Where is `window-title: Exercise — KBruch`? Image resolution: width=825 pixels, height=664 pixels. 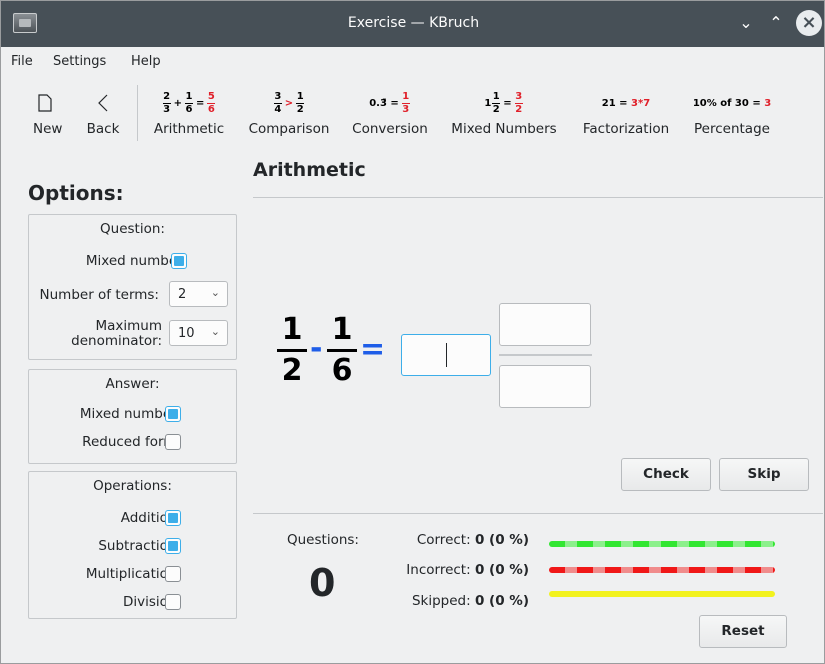 window-title: Exercise — KBruch is located at coordinates (413, 23).